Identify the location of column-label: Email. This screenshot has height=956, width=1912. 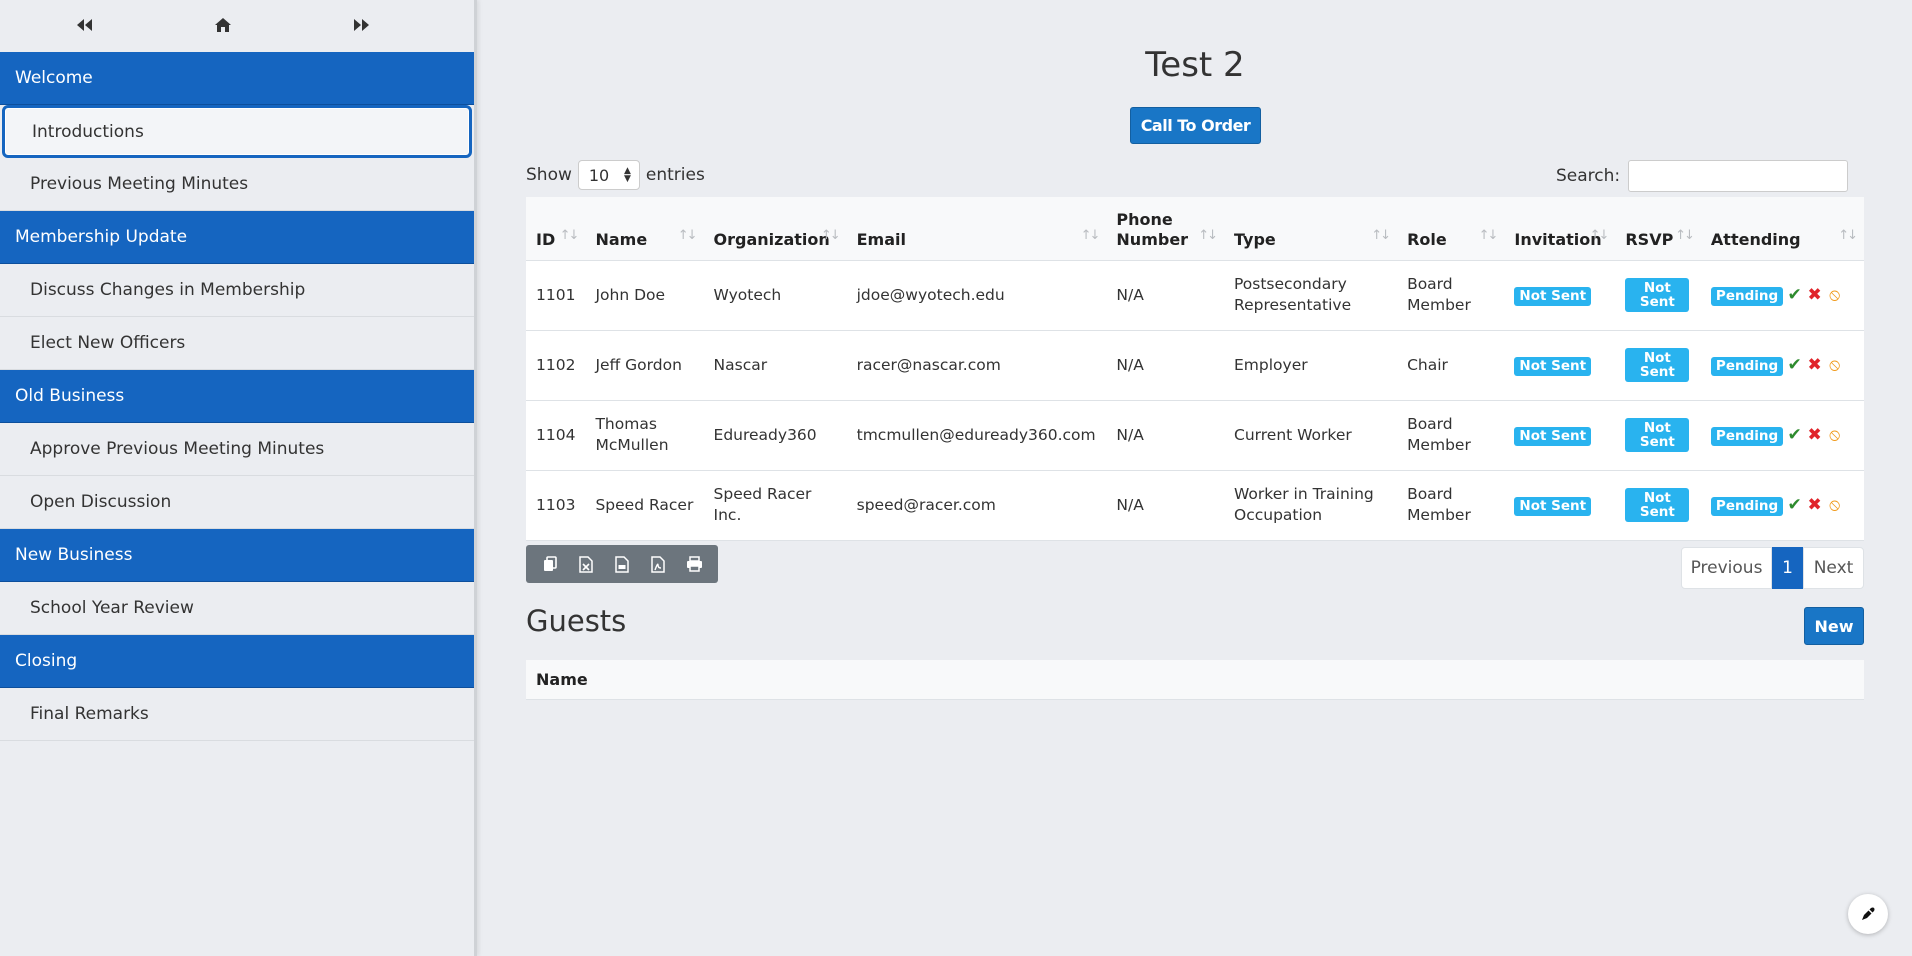
(881, 239).